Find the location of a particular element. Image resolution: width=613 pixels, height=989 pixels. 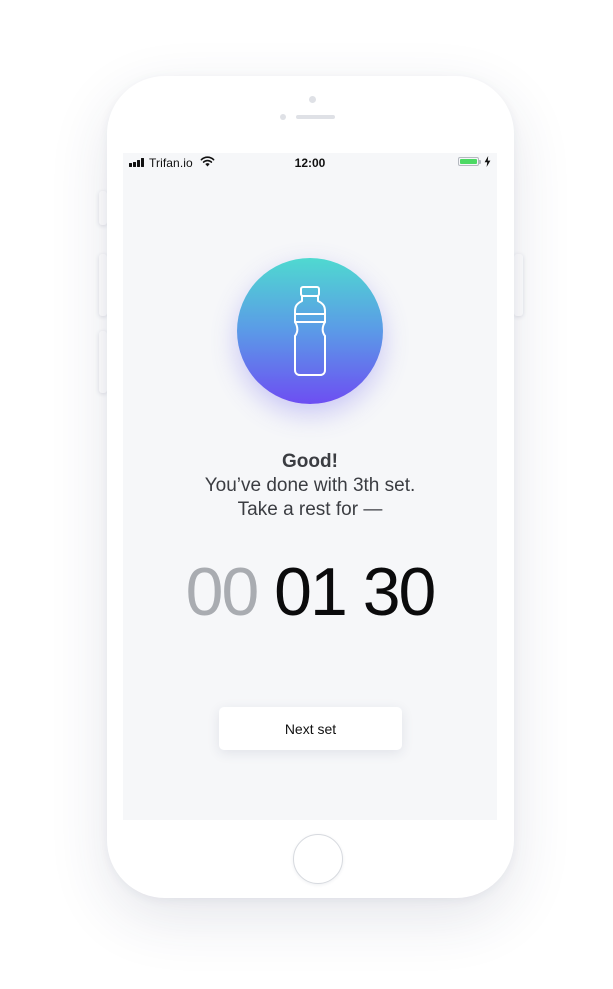

battery-cap is located at coordinates (480, 162).